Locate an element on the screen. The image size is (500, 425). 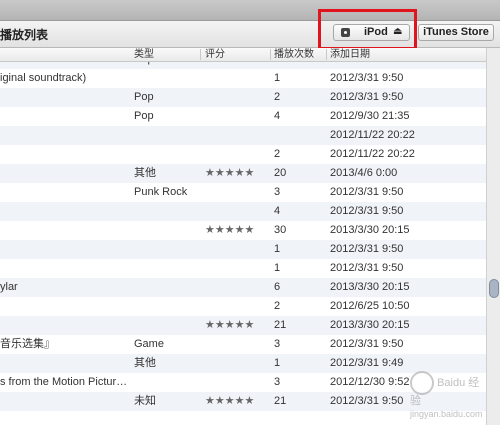
column-header-plays: 播放次数 is located at coordinates (294, 54).